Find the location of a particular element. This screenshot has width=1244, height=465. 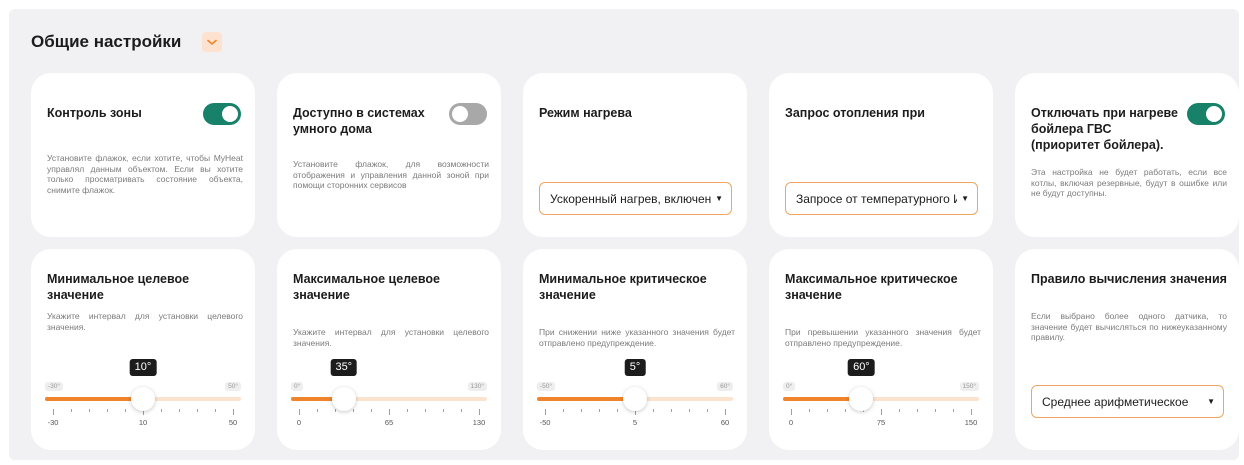

slider-tick-label: 65 is located at coordinates (389, 422).